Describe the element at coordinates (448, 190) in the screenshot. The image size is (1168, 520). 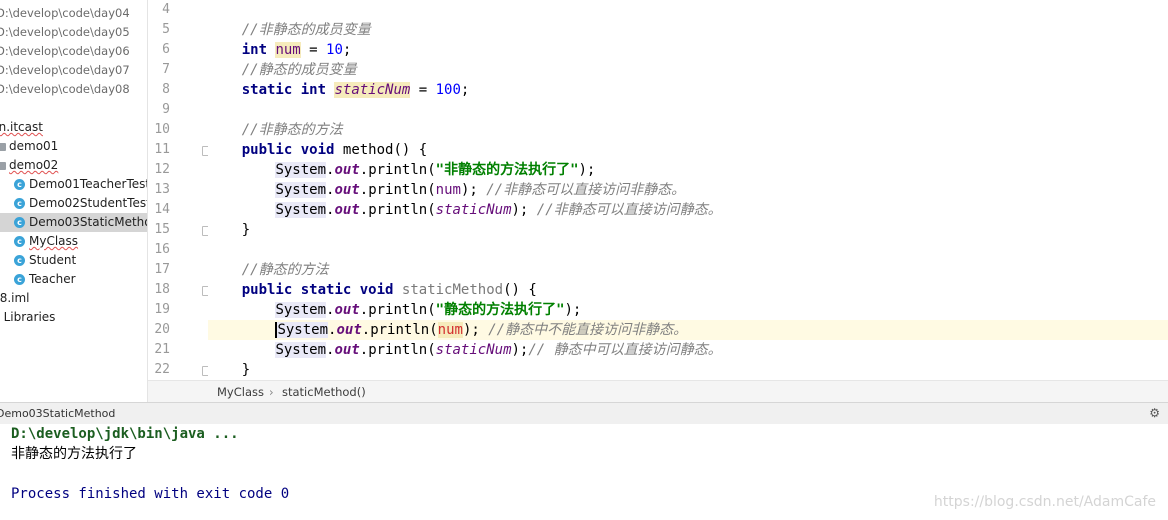
I see `field-num: num` at that location.